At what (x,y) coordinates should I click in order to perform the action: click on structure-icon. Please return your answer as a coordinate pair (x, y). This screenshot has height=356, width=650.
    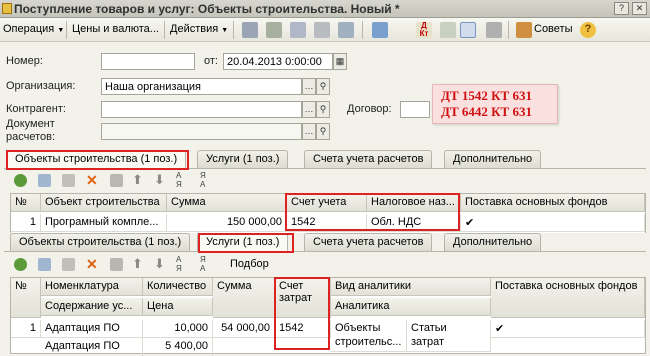
    Looking at the image, I should click on (448, 30).